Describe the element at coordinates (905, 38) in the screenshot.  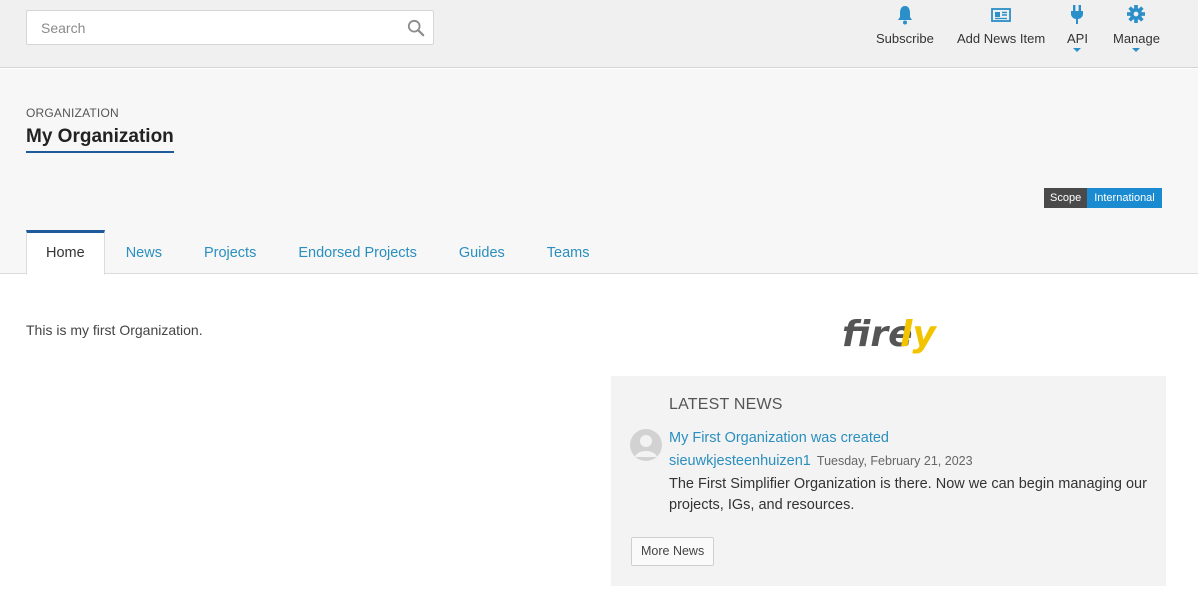
I see `subscribe-label: Subscribe` at that location.